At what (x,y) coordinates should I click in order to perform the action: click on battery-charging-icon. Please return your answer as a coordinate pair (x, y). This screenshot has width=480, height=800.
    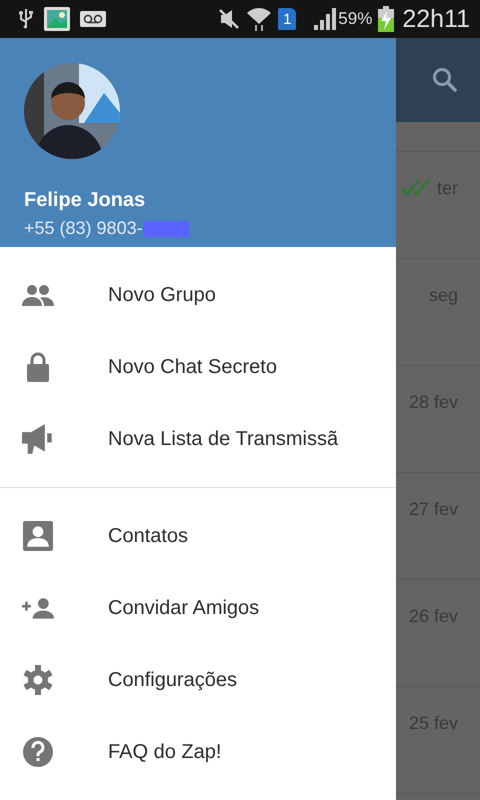
    Looking at the image, I should click on (386, 19).